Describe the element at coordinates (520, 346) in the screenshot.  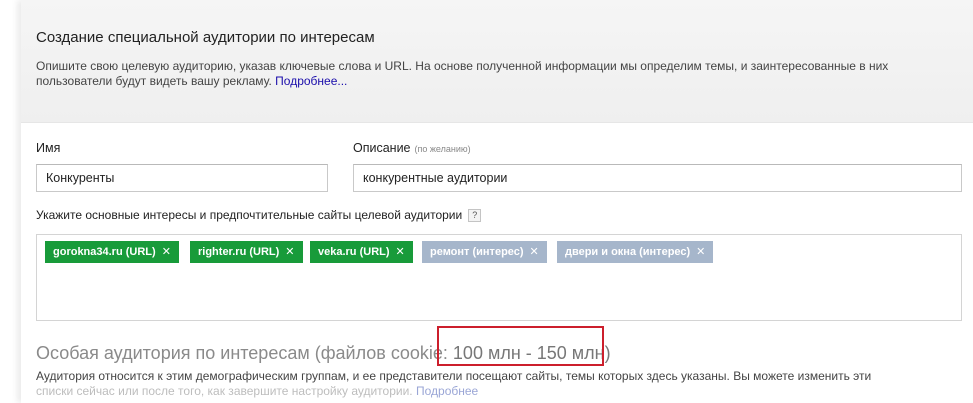
I see `audience-size-highlight` at that location.